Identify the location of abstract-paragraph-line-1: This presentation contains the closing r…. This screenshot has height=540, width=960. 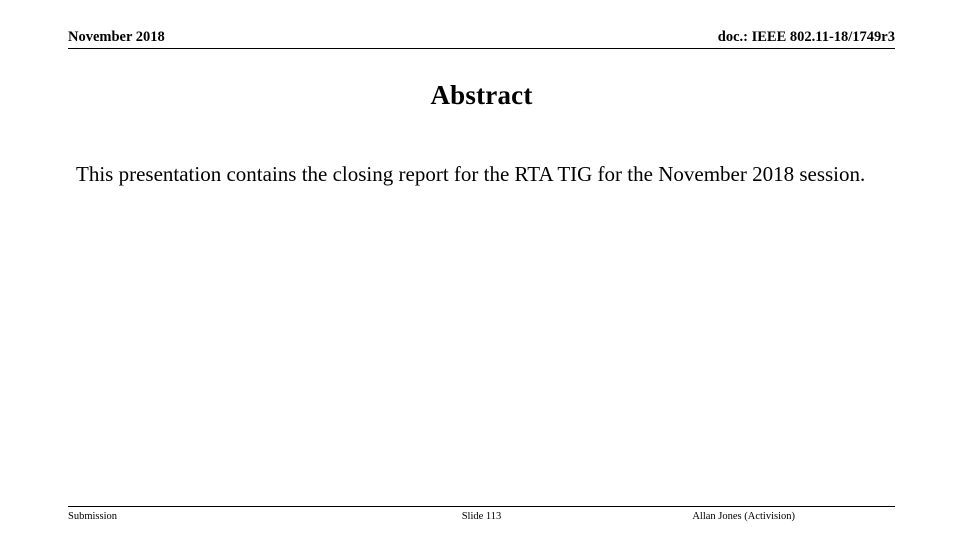
(364, 174).